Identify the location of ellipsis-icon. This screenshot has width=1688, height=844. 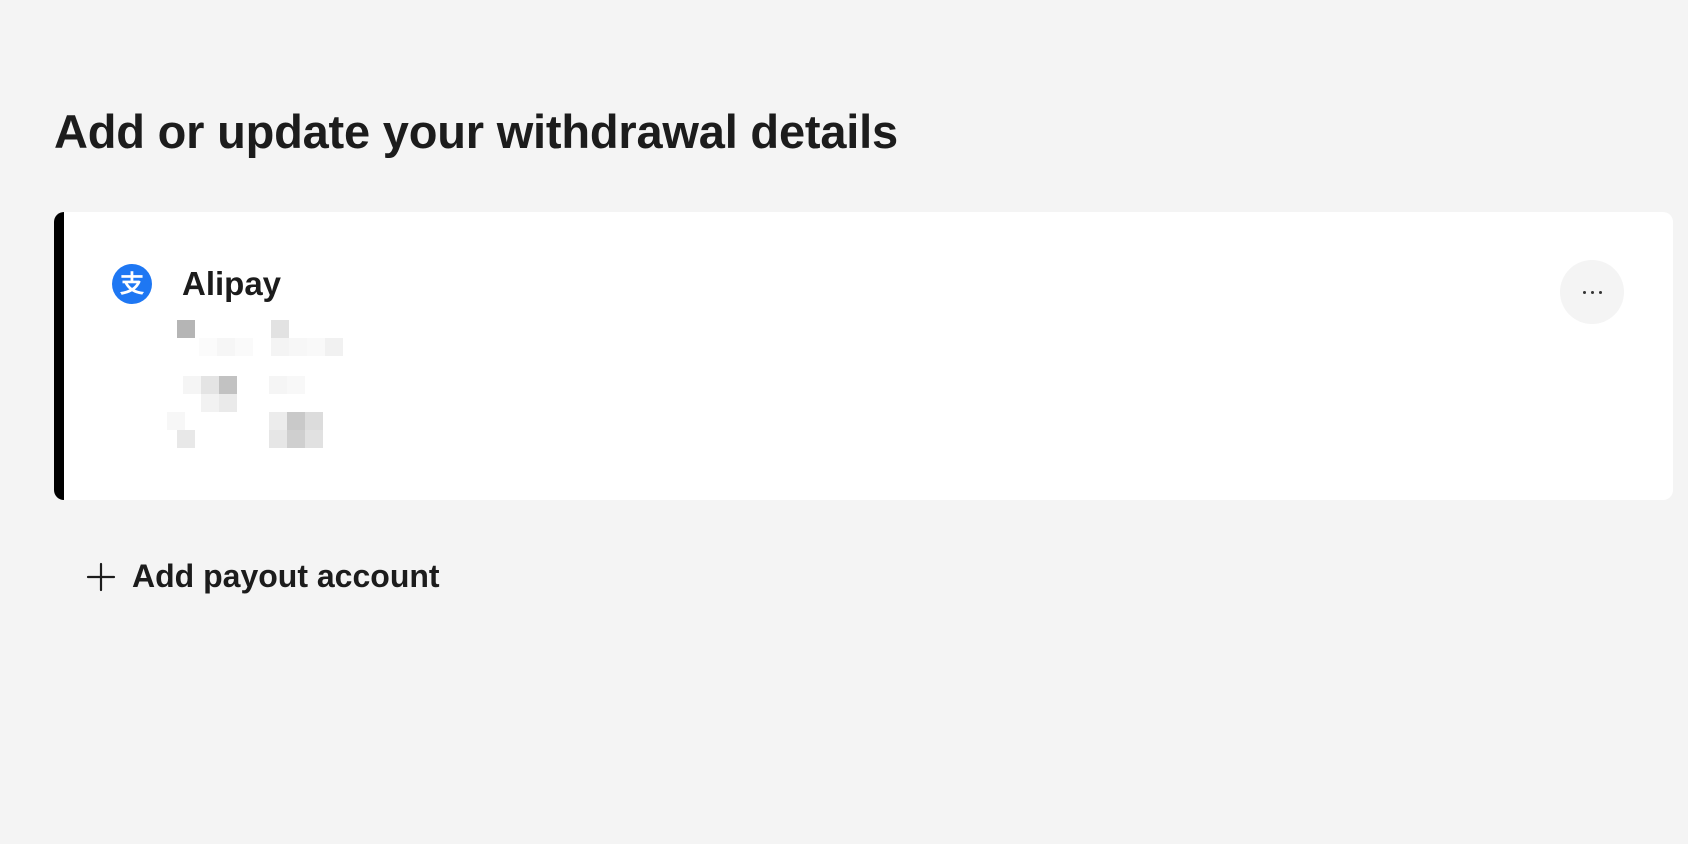
(1584, 292).